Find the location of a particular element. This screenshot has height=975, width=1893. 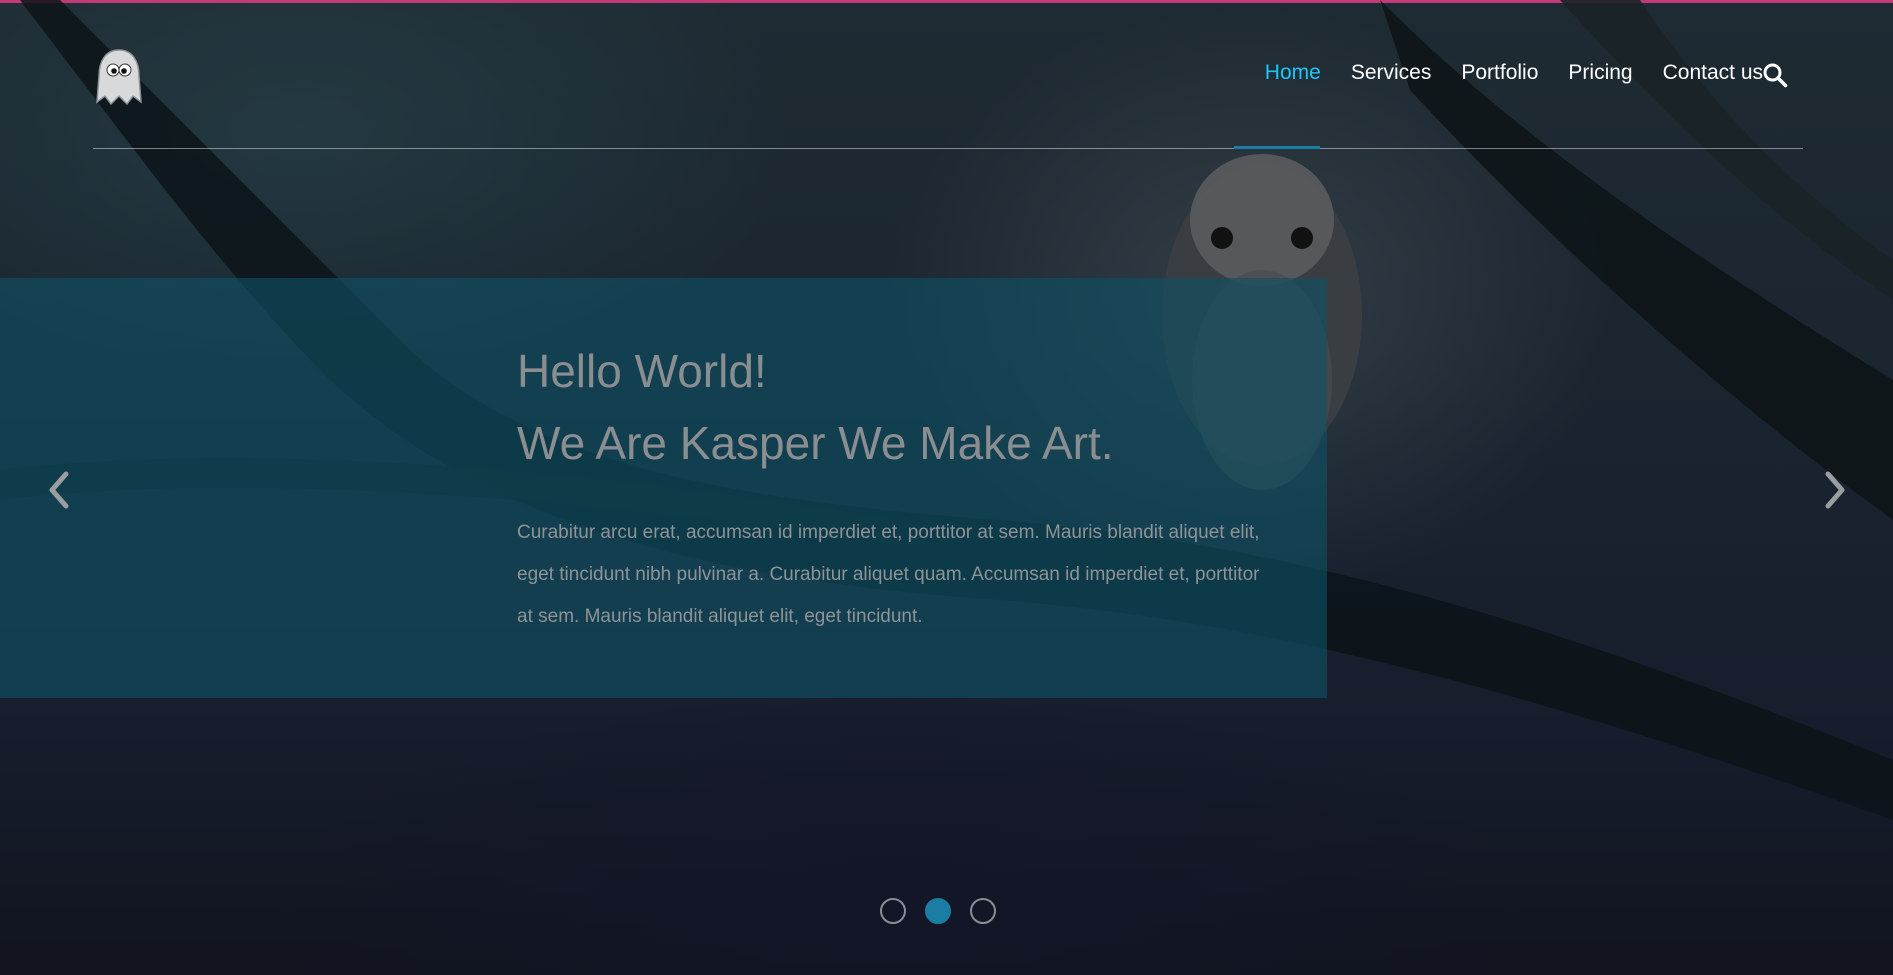

nav-contact-link: Contact us is located at coordinates (1713, 73).